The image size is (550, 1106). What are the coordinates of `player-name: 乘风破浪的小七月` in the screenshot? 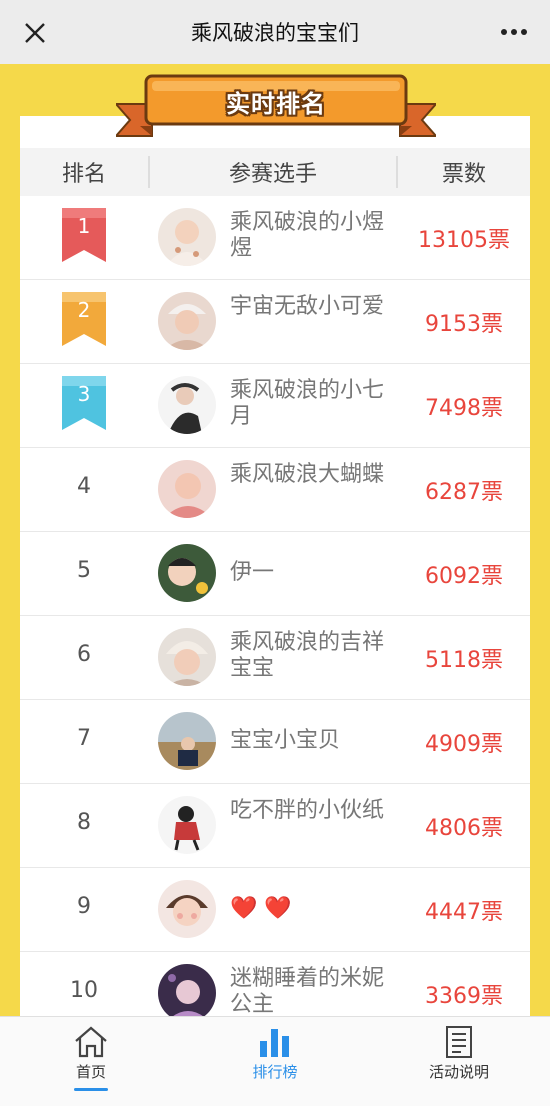 It's located at (307, 403).